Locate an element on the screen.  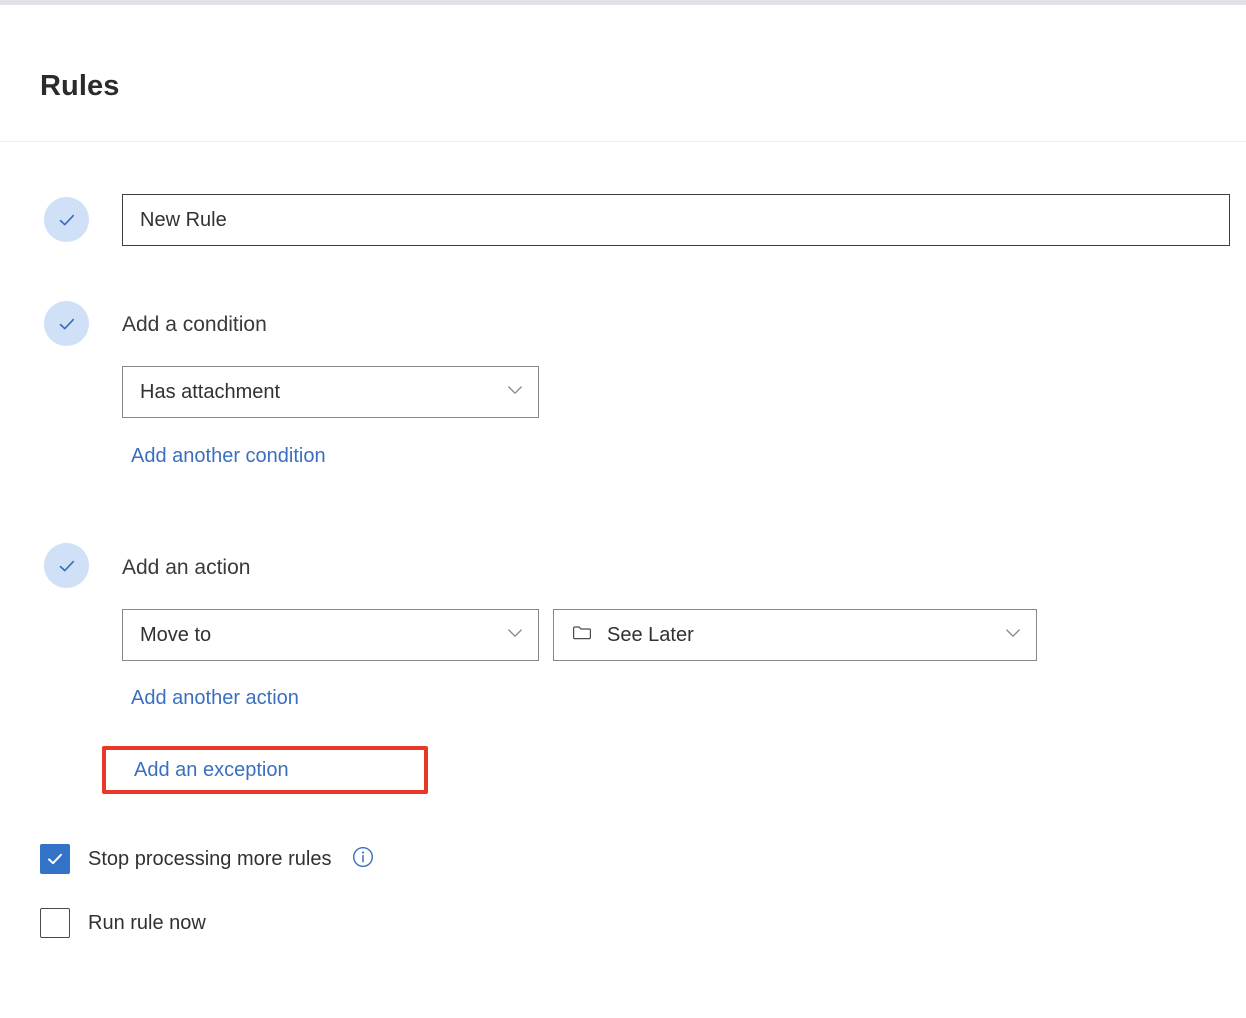
add-another-action-link: Add another action is located at coordinates (215, 698).